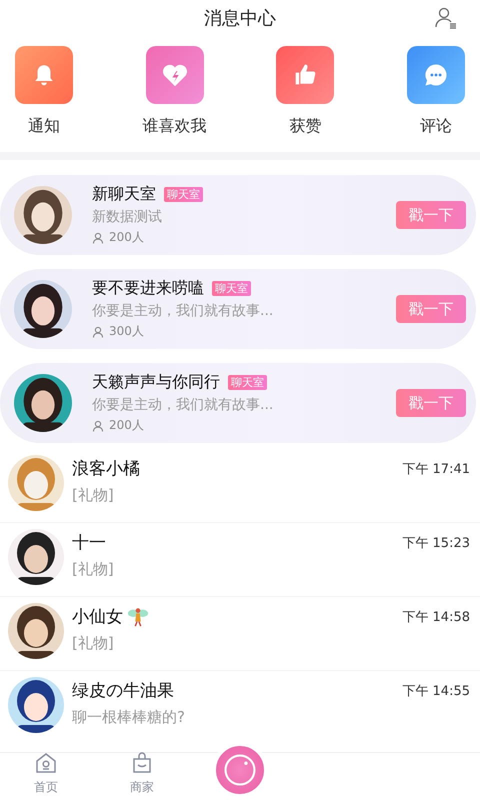 Image resolution: width=480 pixels, height=800 pixels. I want to click on conversation-item: 绿皮の牛油果 下午 14:55 聊一根棒棒糖的?, so click(240, 702).